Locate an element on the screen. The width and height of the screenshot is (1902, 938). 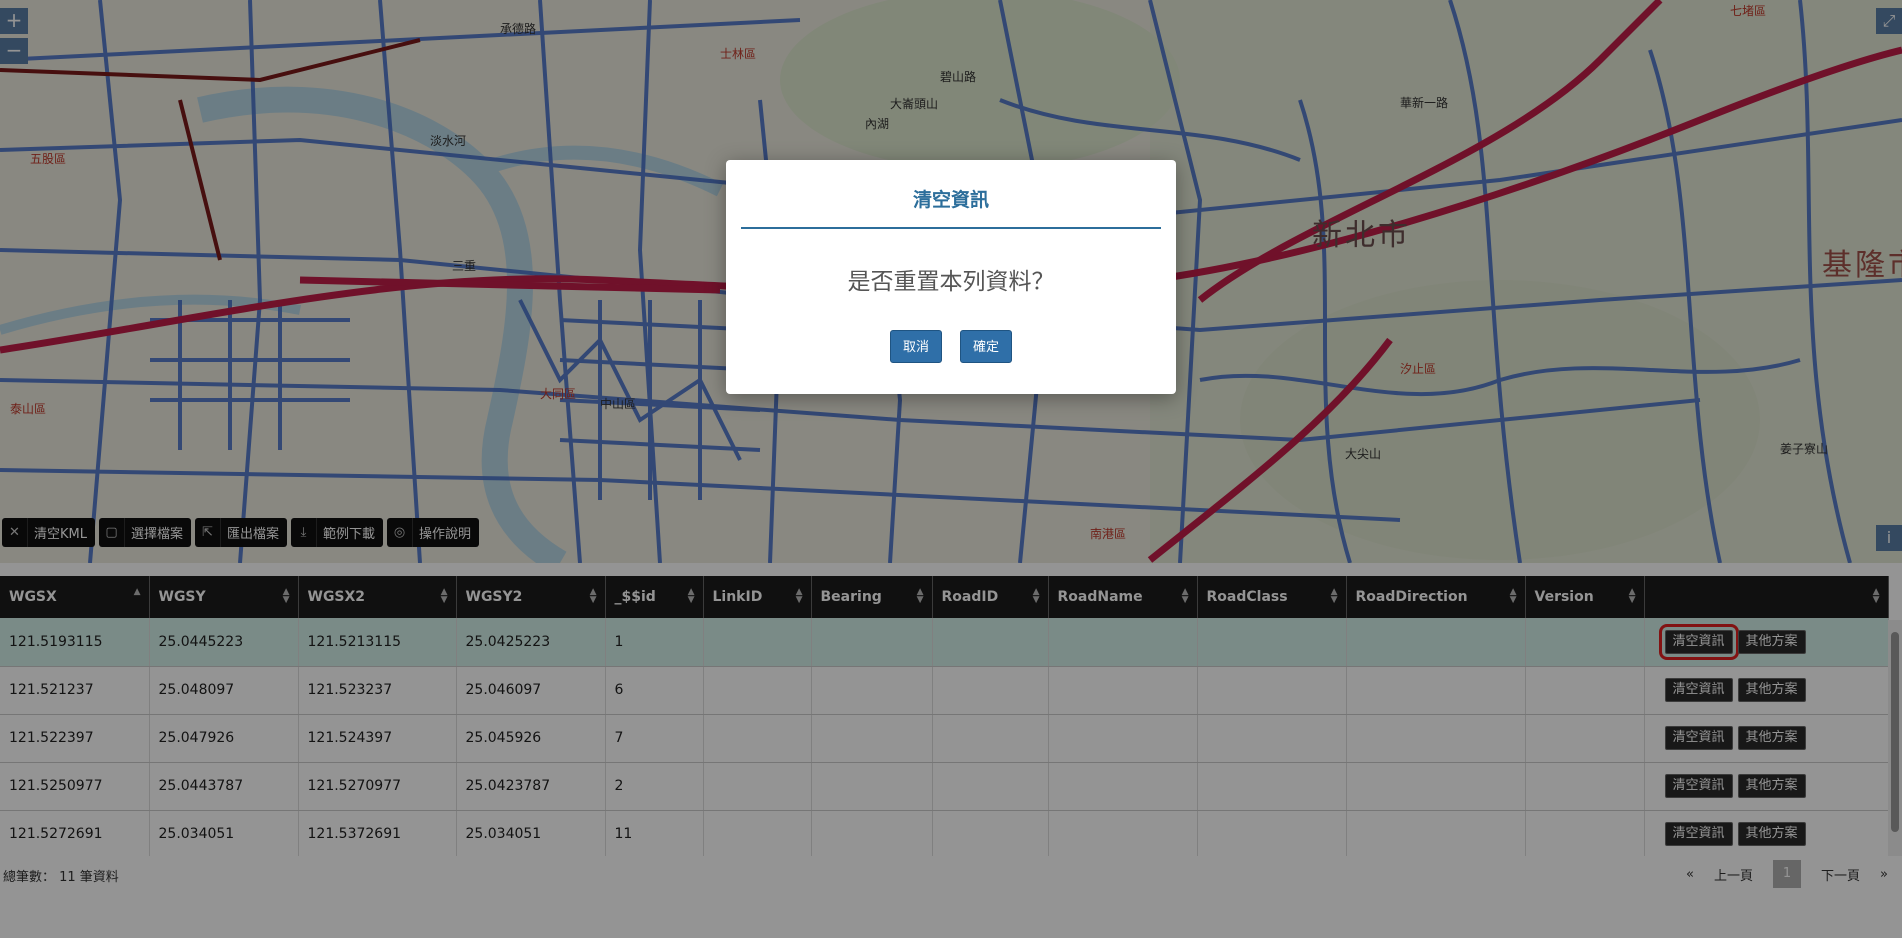
dialog-divider is located at coordinates (951, 228).